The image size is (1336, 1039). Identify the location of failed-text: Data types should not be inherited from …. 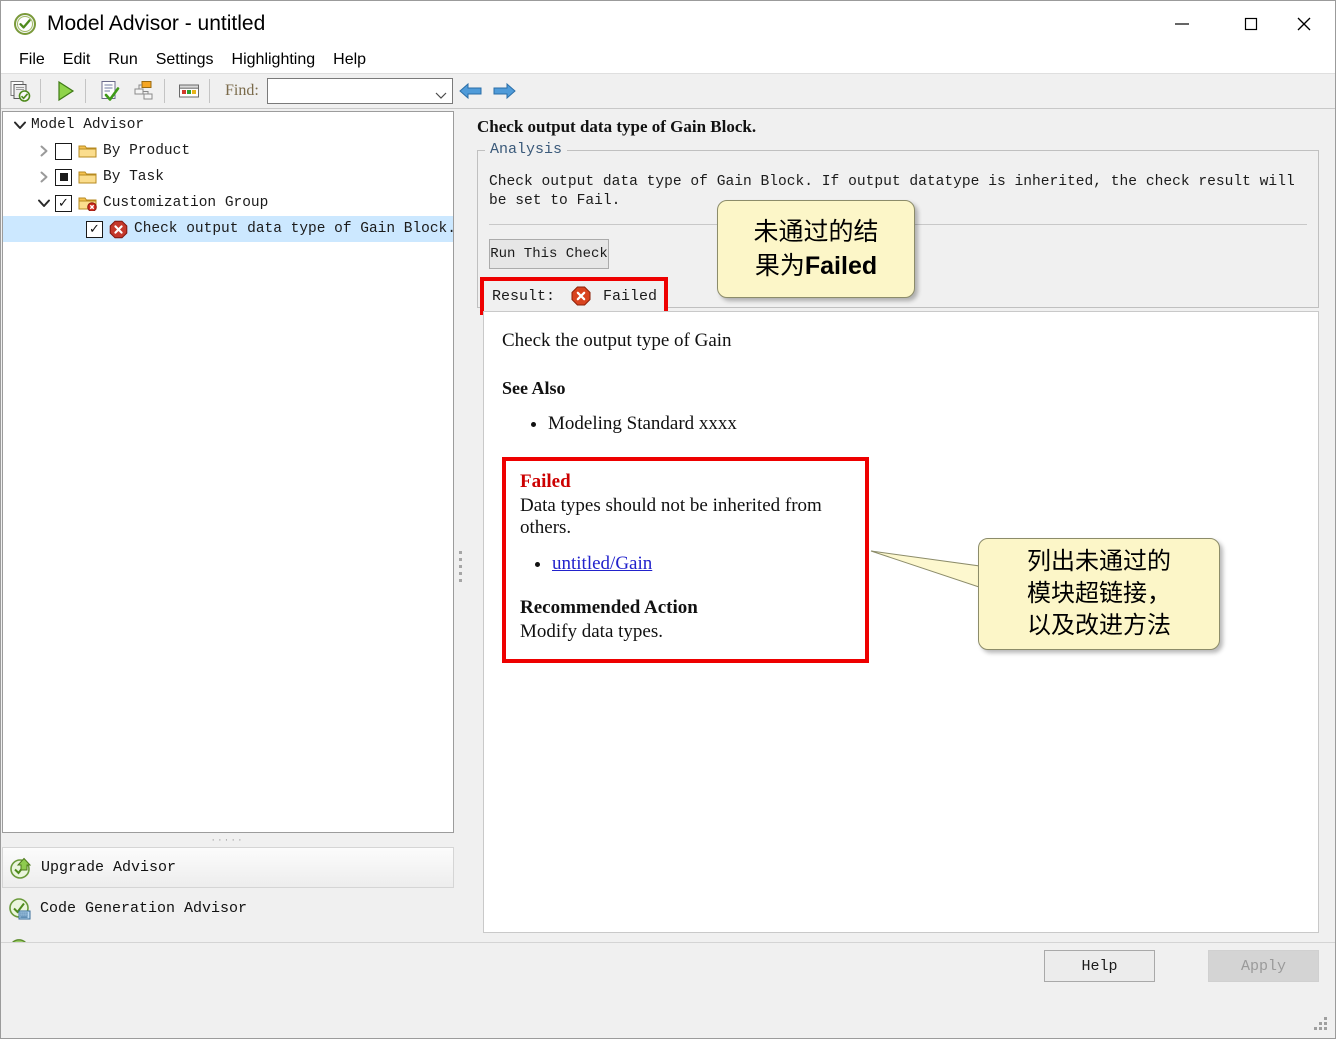
(671, 516).